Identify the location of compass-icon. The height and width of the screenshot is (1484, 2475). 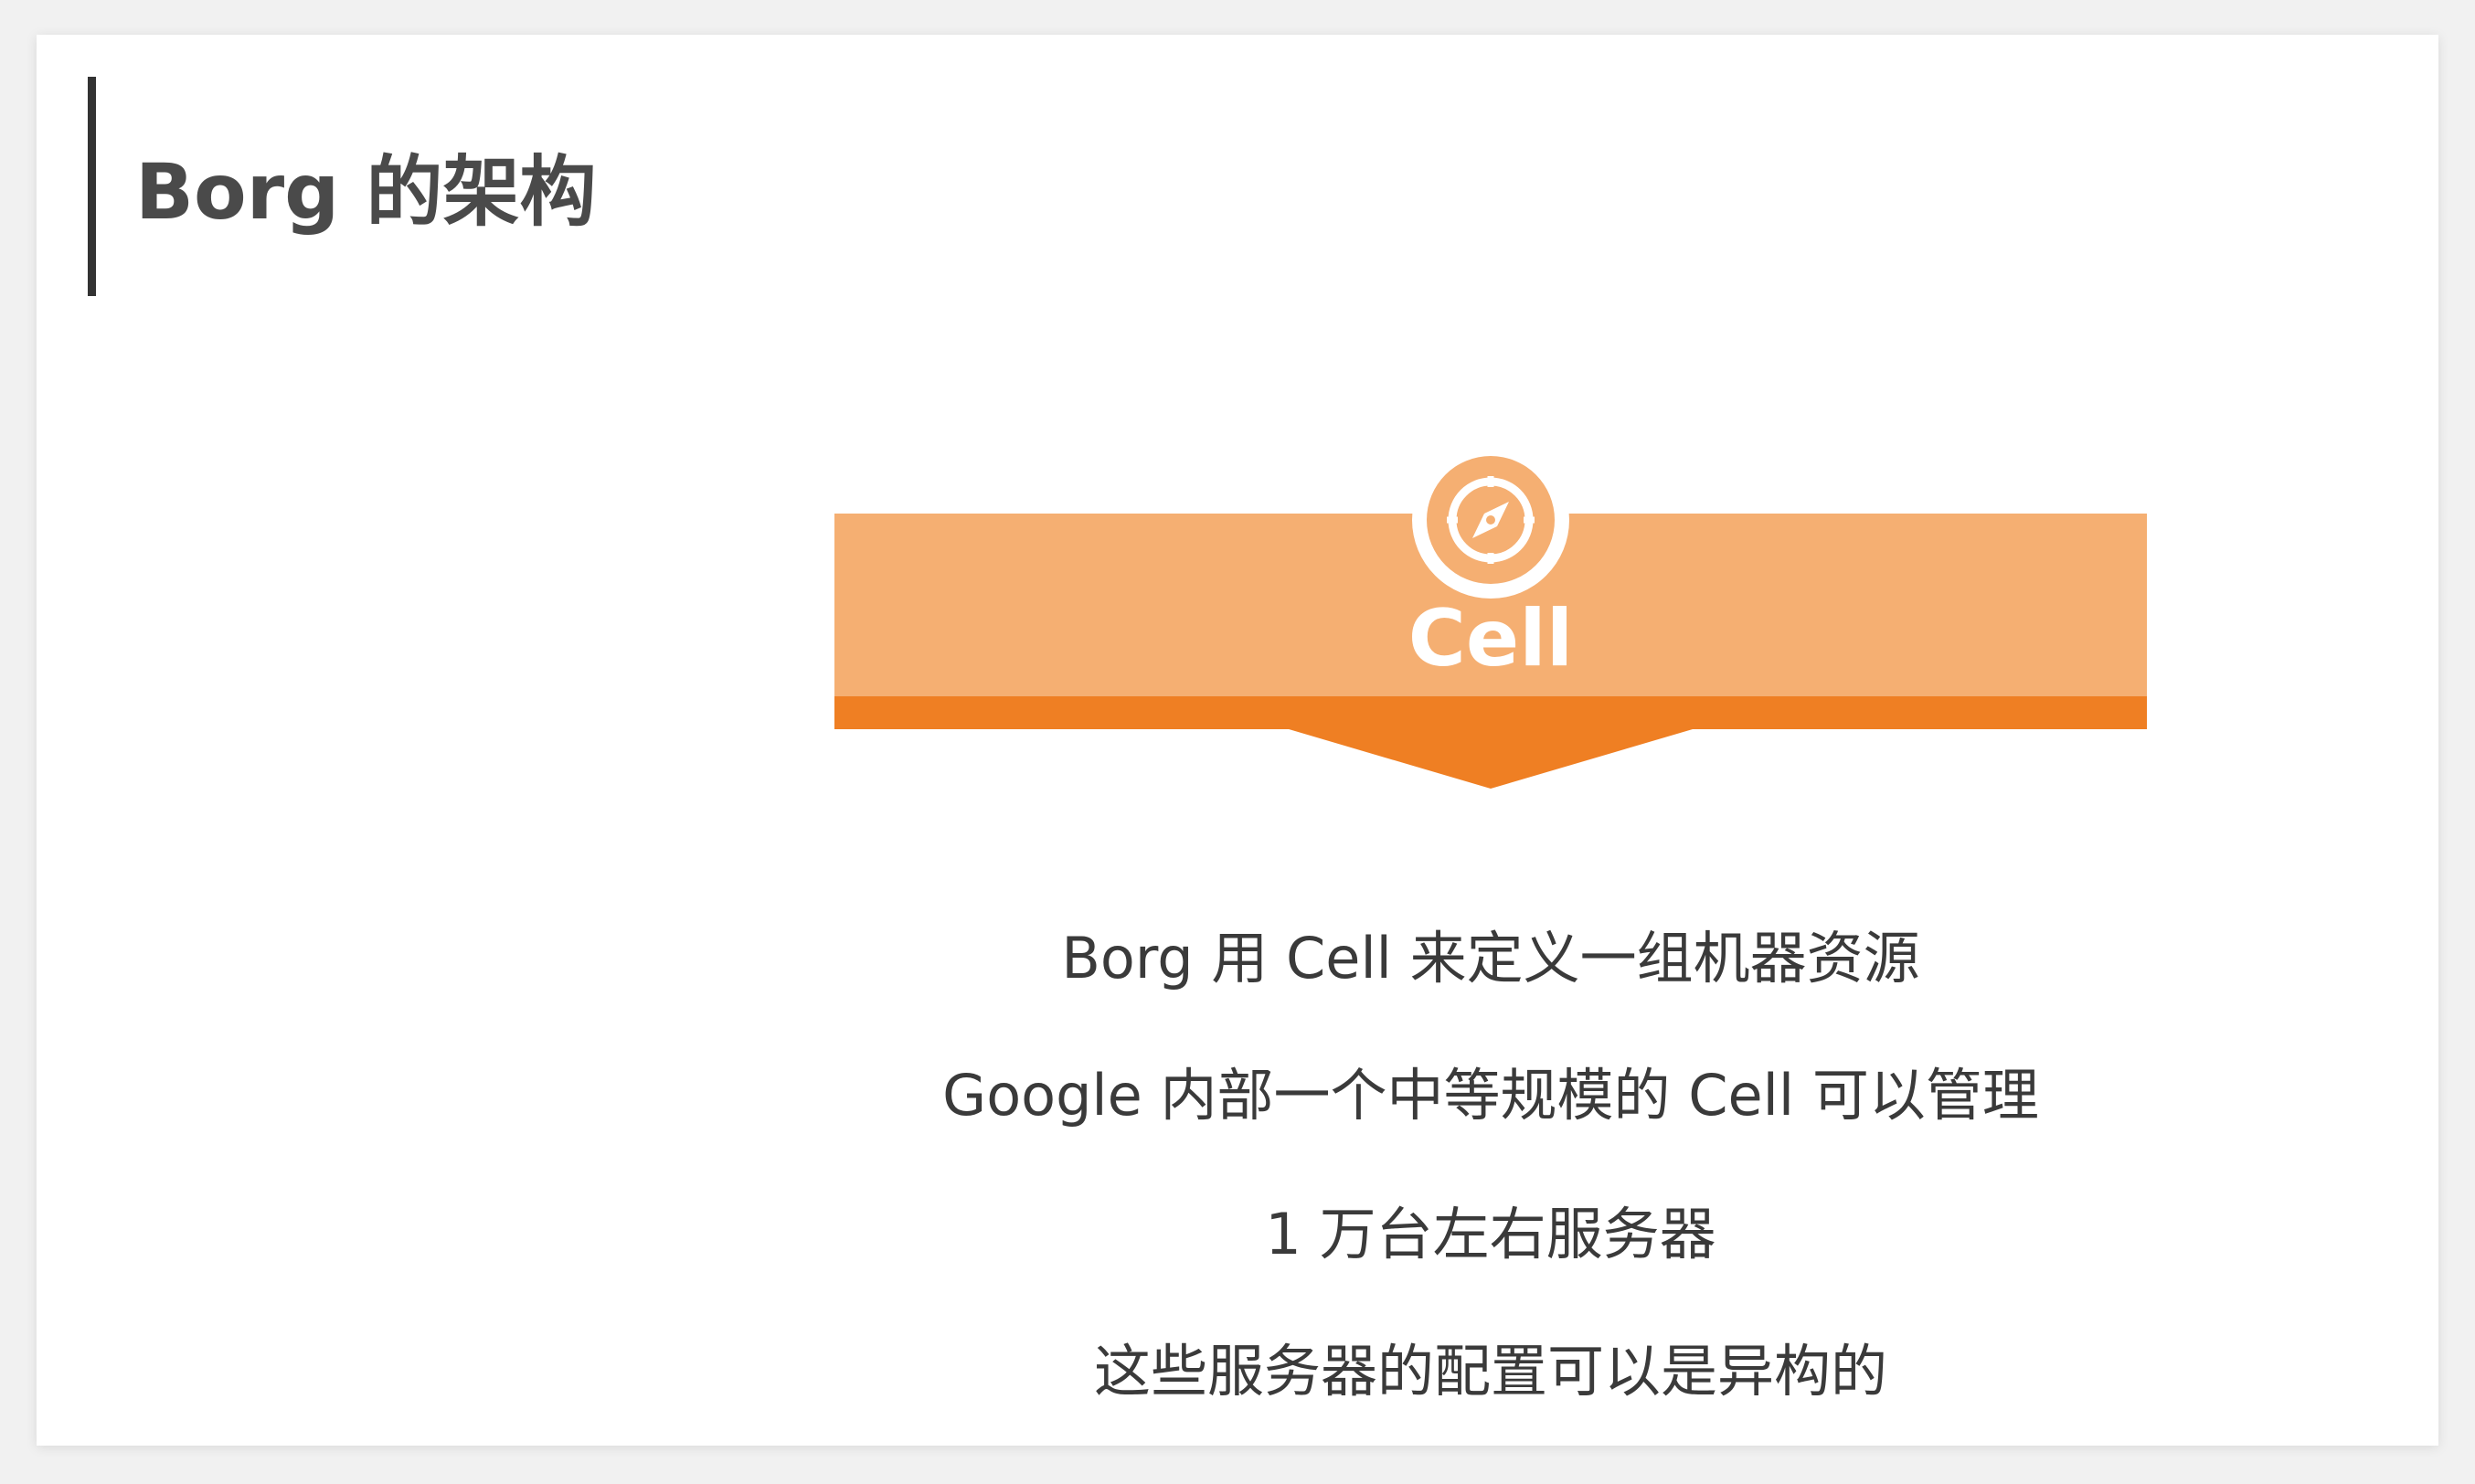
(1491, 520).